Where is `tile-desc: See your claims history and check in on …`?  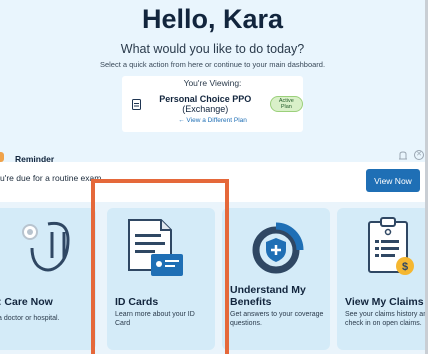 tile-desc: See your claims history and check in on … is located at coordinates (386, 319).